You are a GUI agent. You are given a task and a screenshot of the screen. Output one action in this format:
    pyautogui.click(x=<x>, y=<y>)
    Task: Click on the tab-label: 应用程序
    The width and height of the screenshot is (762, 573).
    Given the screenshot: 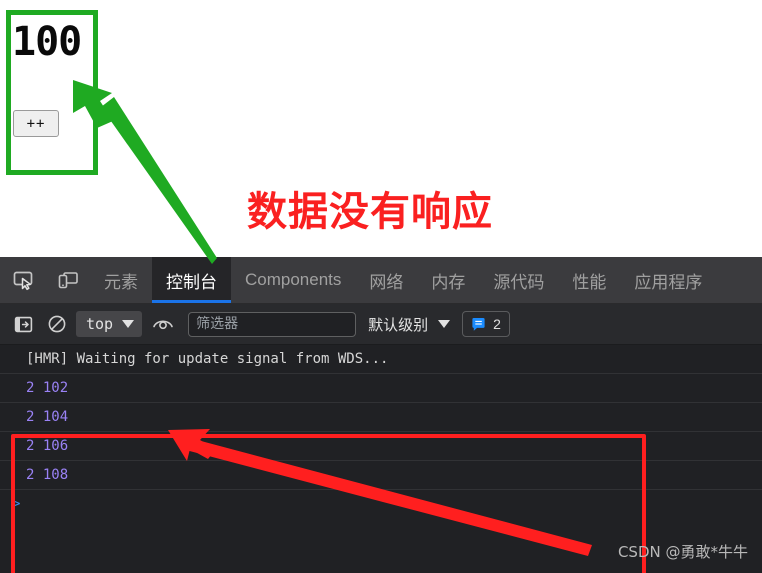 What is the action you would take?
    pyautogui.click(x=668, y=282)
    